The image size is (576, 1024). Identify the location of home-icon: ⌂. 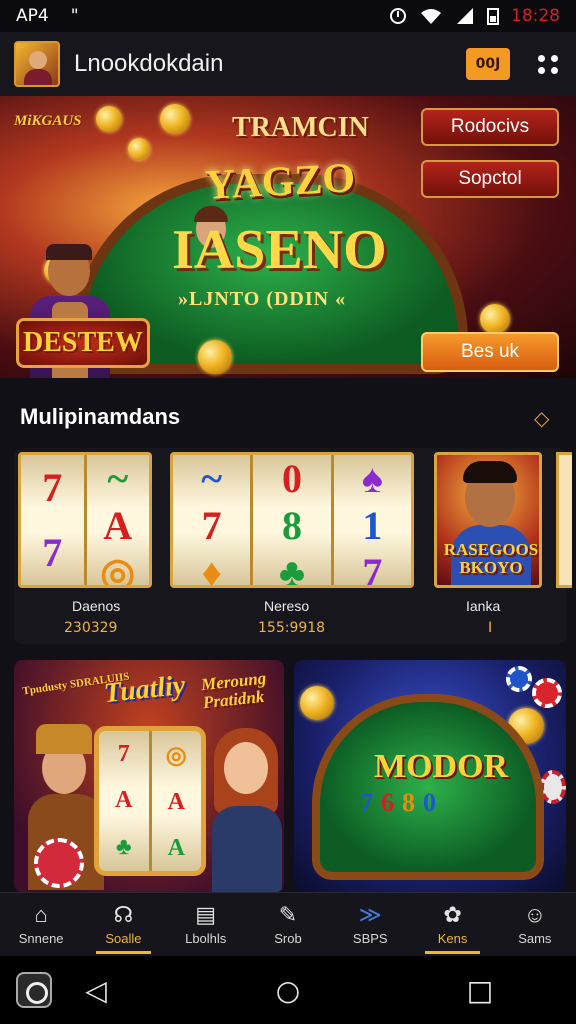
(41, 914).